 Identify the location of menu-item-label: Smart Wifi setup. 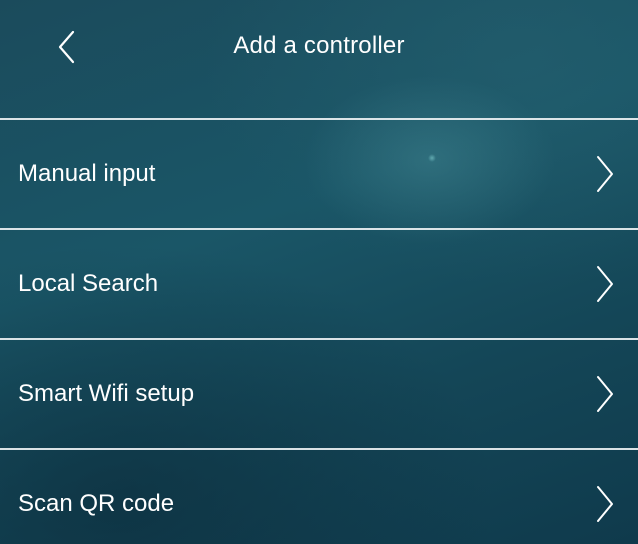
(106, 393).